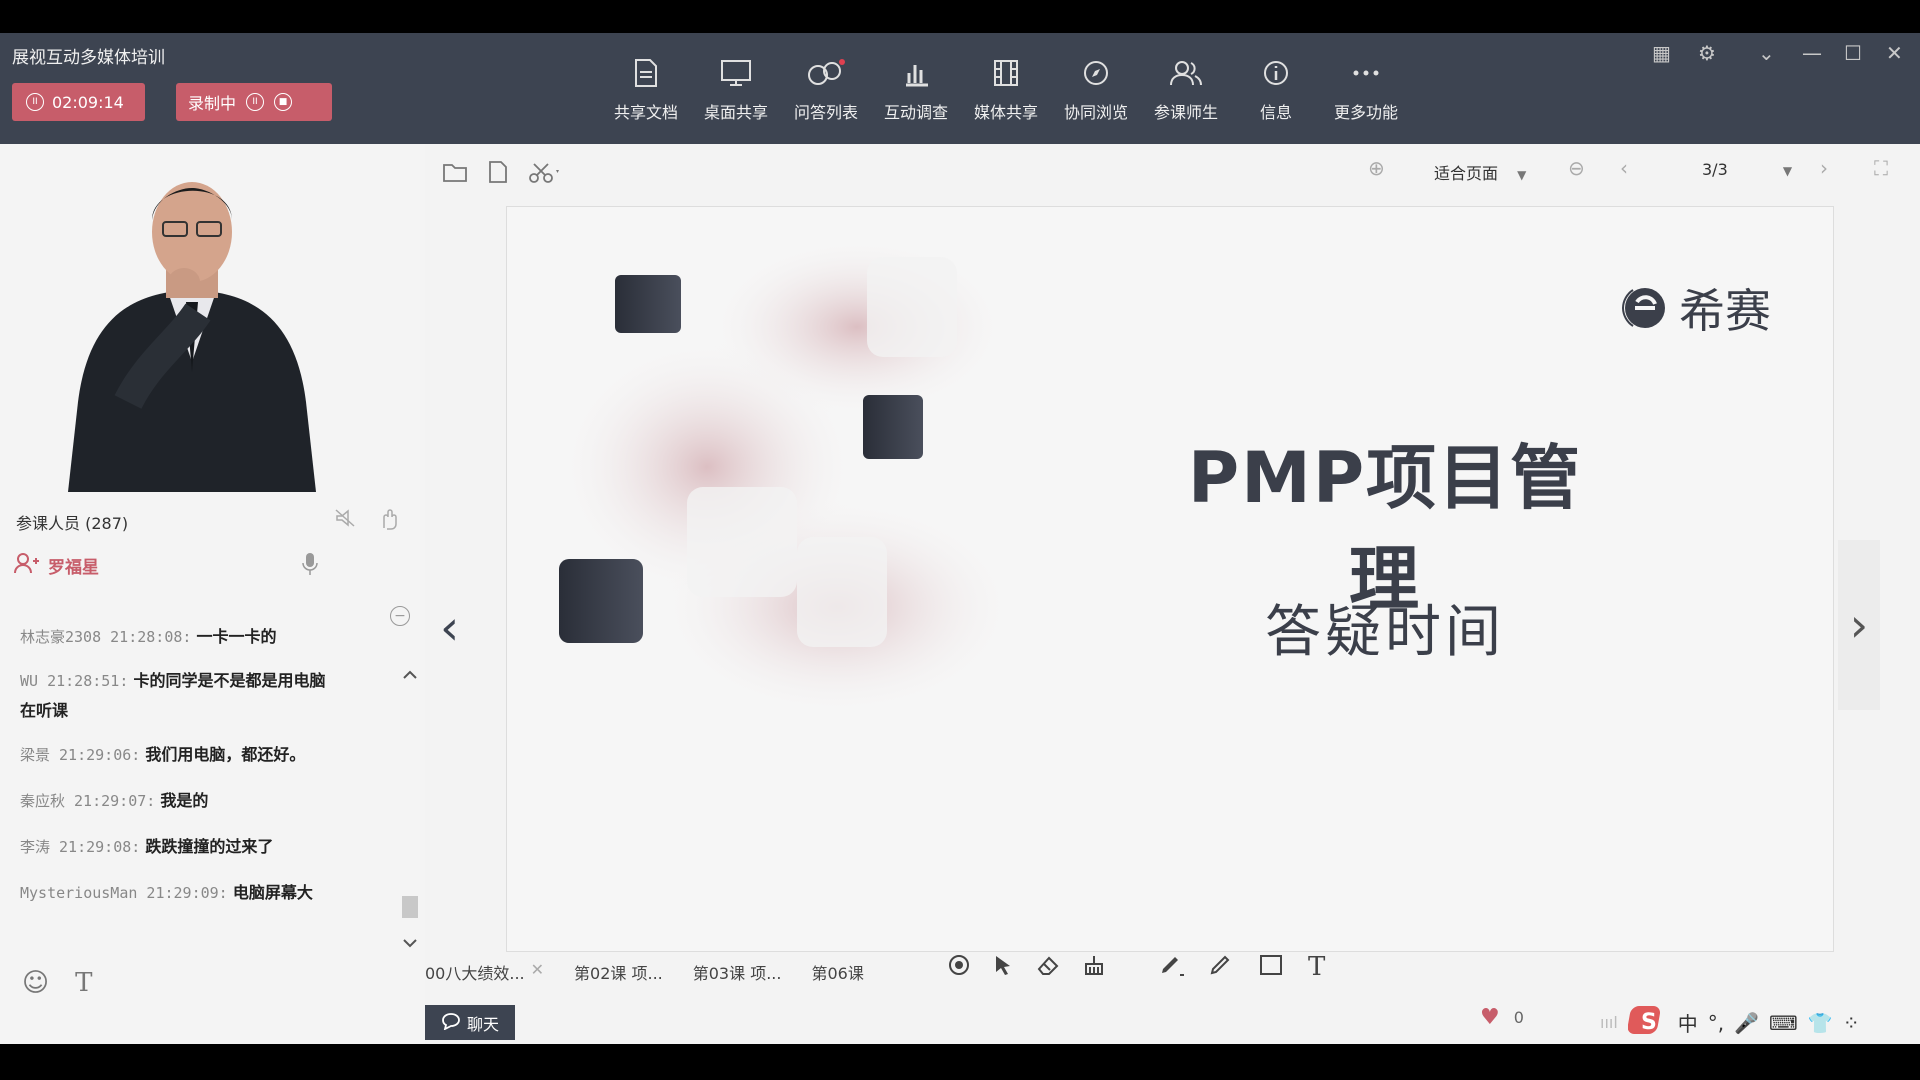  I want to click on new-document-icon, so click(498, 174).